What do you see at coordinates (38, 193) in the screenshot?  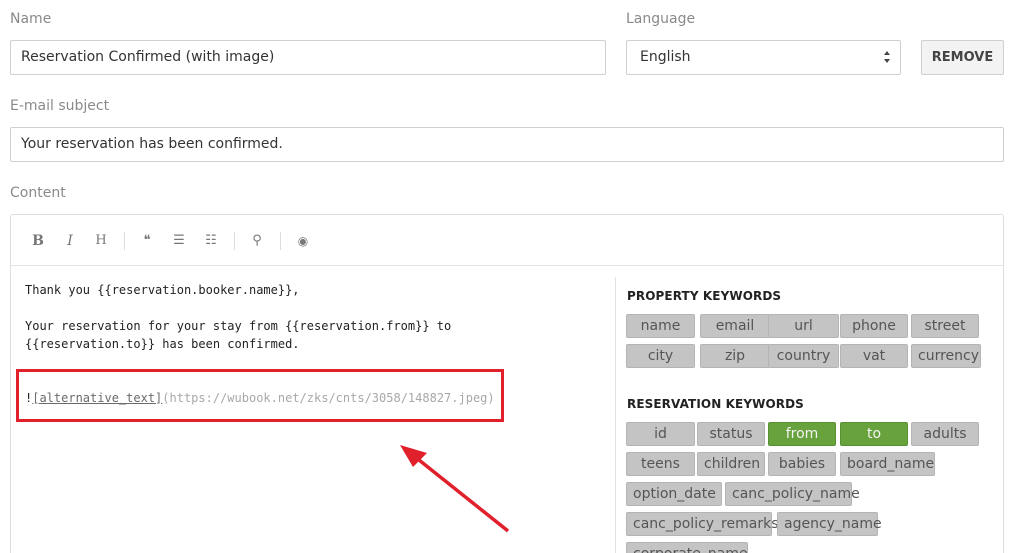 I see `content-label: Content` at bounding box center [38, 193].